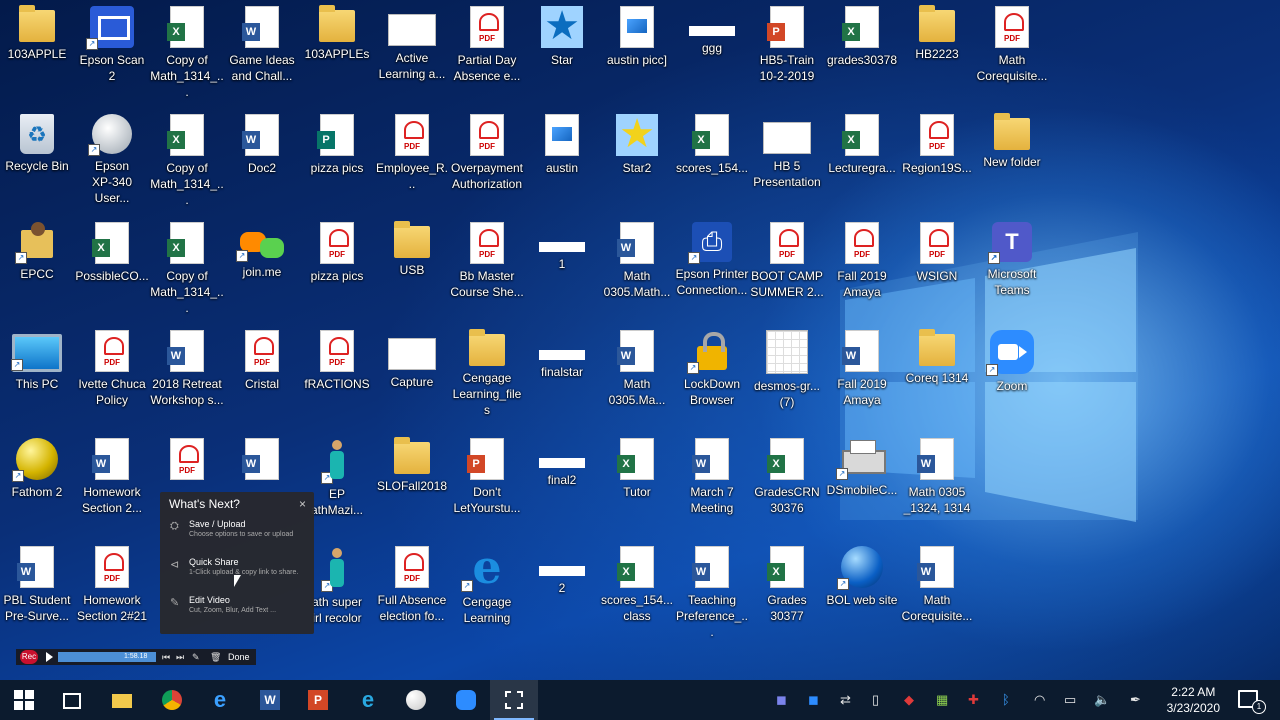  I want to click on desktop-icon: W Math 0305 _1324, 1314, so click(937, 474).